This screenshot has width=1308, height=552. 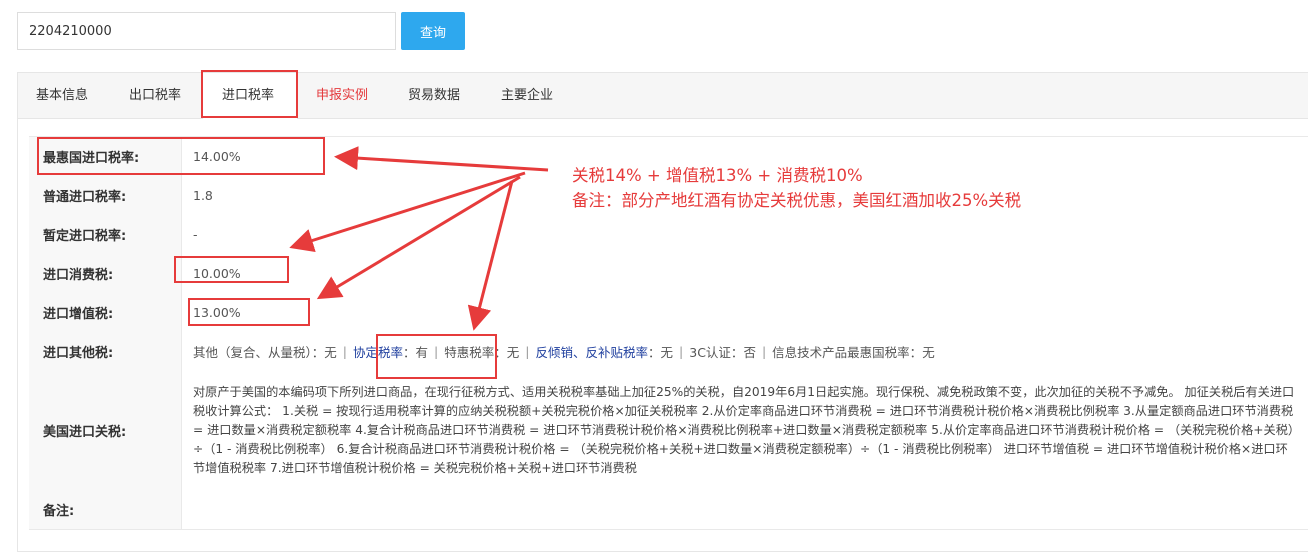 I want to click on it-product-rate-value: 无, so click(x=928, y=352).